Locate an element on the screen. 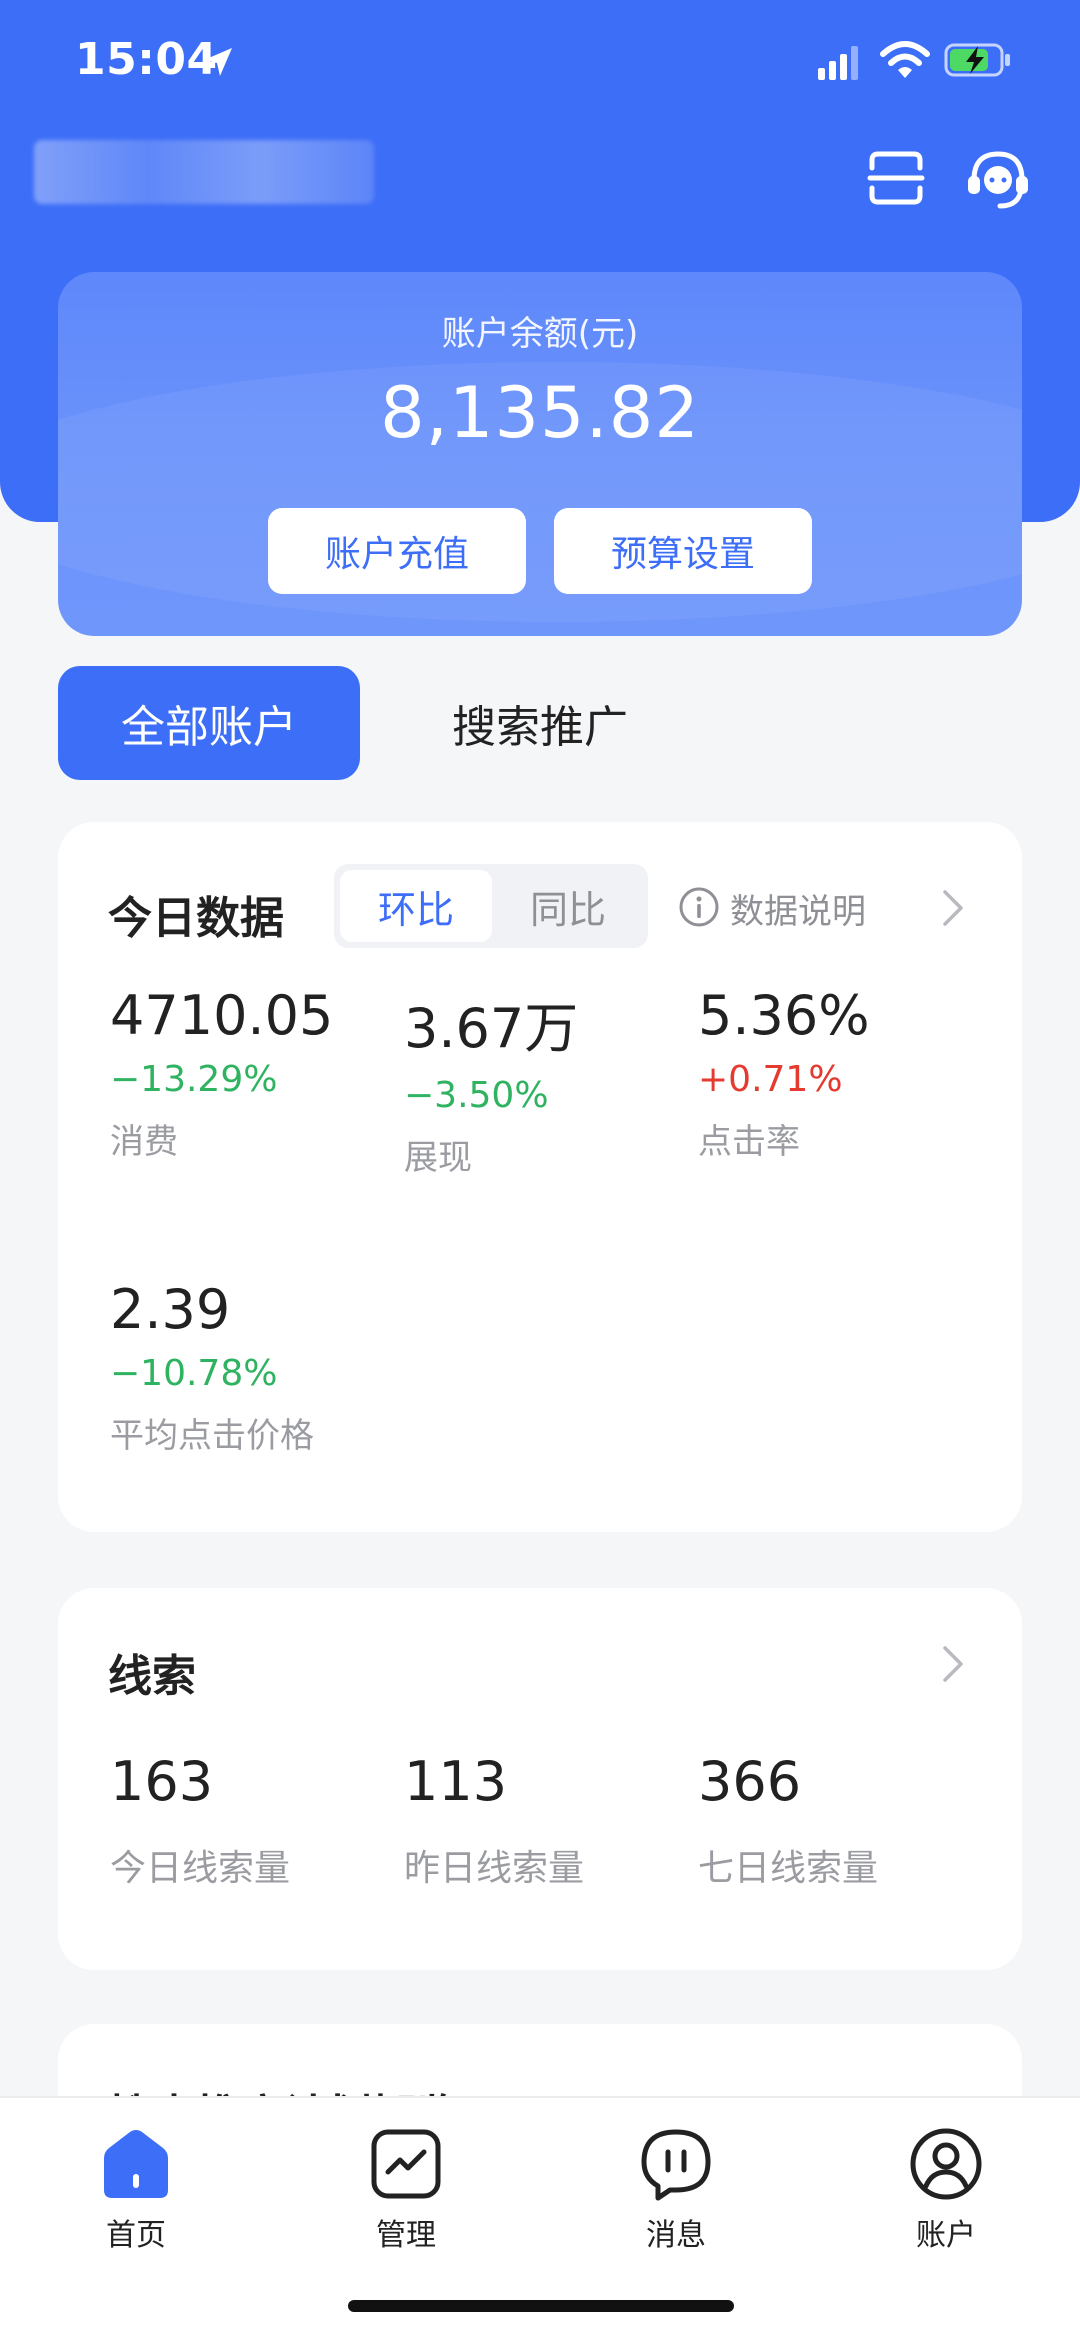 The height and width of the screenshot is (2339, 1080). metric-avg-cpc: 2.39 −10.78% 平均点击价格 is located at coordinates (240, 1367).